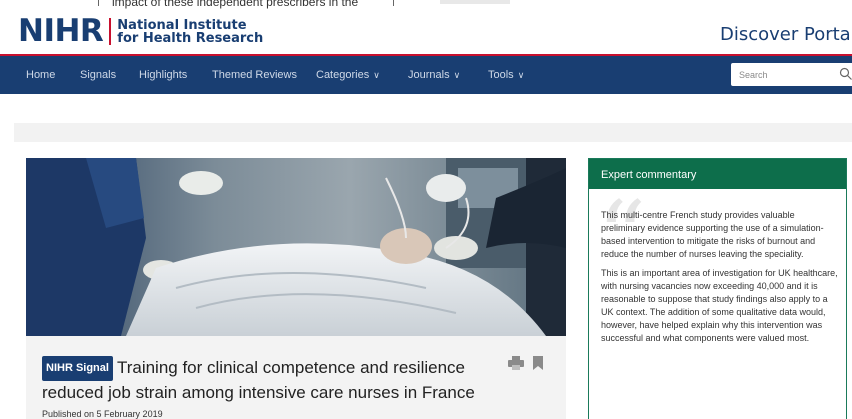 This screenshot has width=852, height=419. What do you see at coordinates (845, 74) in the screenshot?
I see `search-icon` at bounding box center [845, 74].